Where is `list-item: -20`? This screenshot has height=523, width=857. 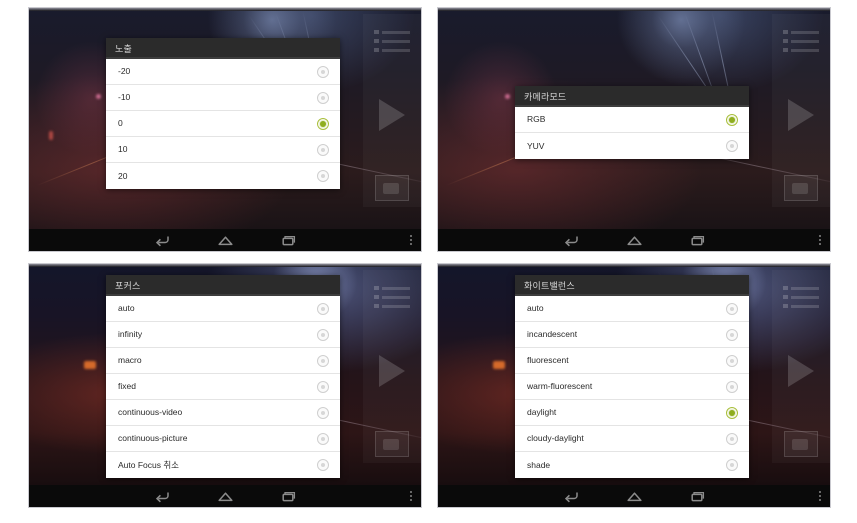 list-item: -20 is located at coordinates (223, 72).